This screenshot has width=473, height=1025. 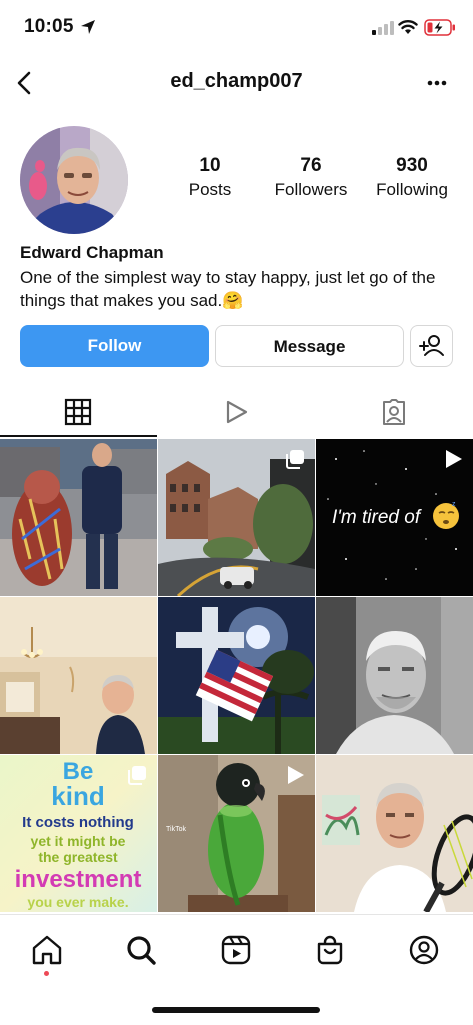 What do you see at coordinates (236, 833) in the screenshot?
I see `post-thumbnail: TikTok` at bounding box center [236, 833].